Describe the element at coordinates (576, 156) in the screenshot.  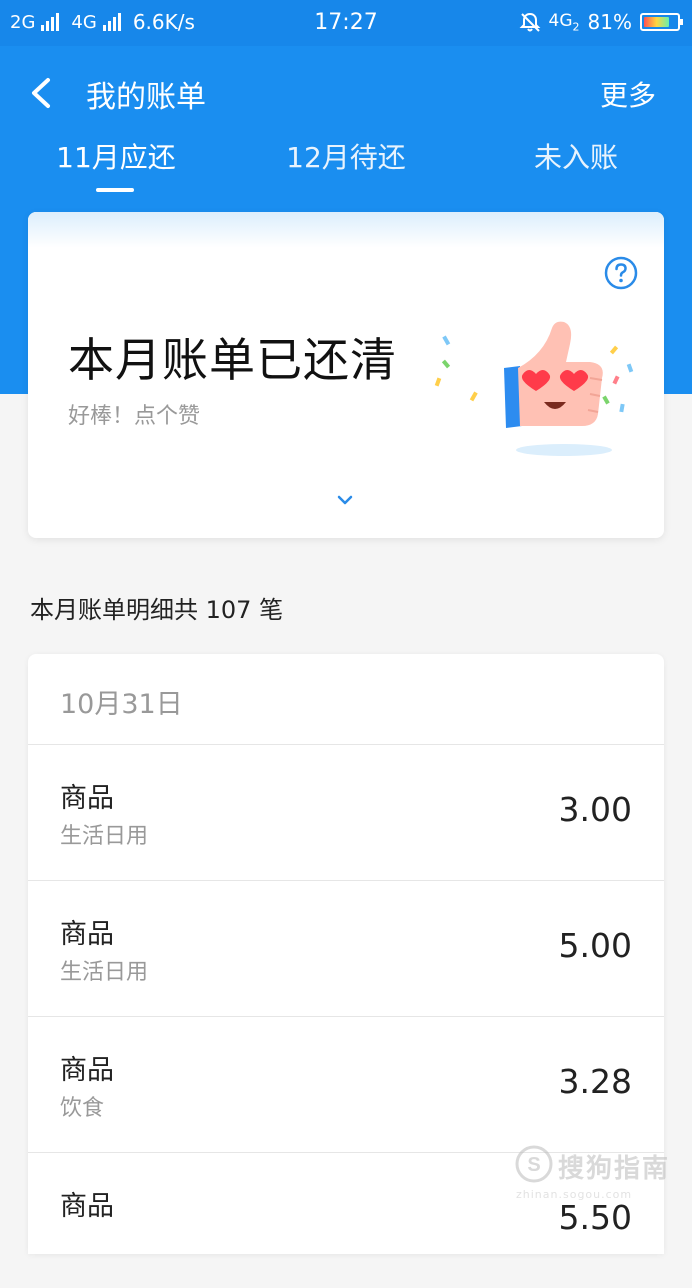
I see `tab-unposted: 未入账` at that location.